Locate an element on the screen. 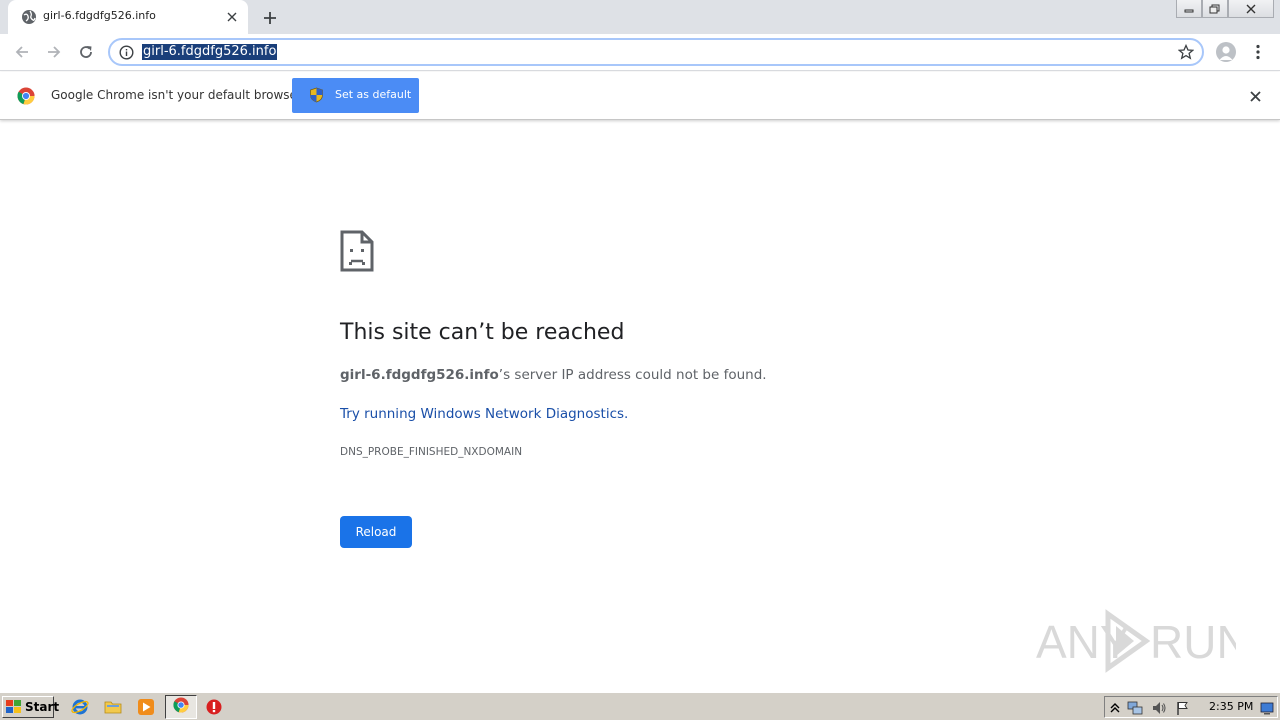  error-title: This site can’t be reached is located at coordinates (482, 332).